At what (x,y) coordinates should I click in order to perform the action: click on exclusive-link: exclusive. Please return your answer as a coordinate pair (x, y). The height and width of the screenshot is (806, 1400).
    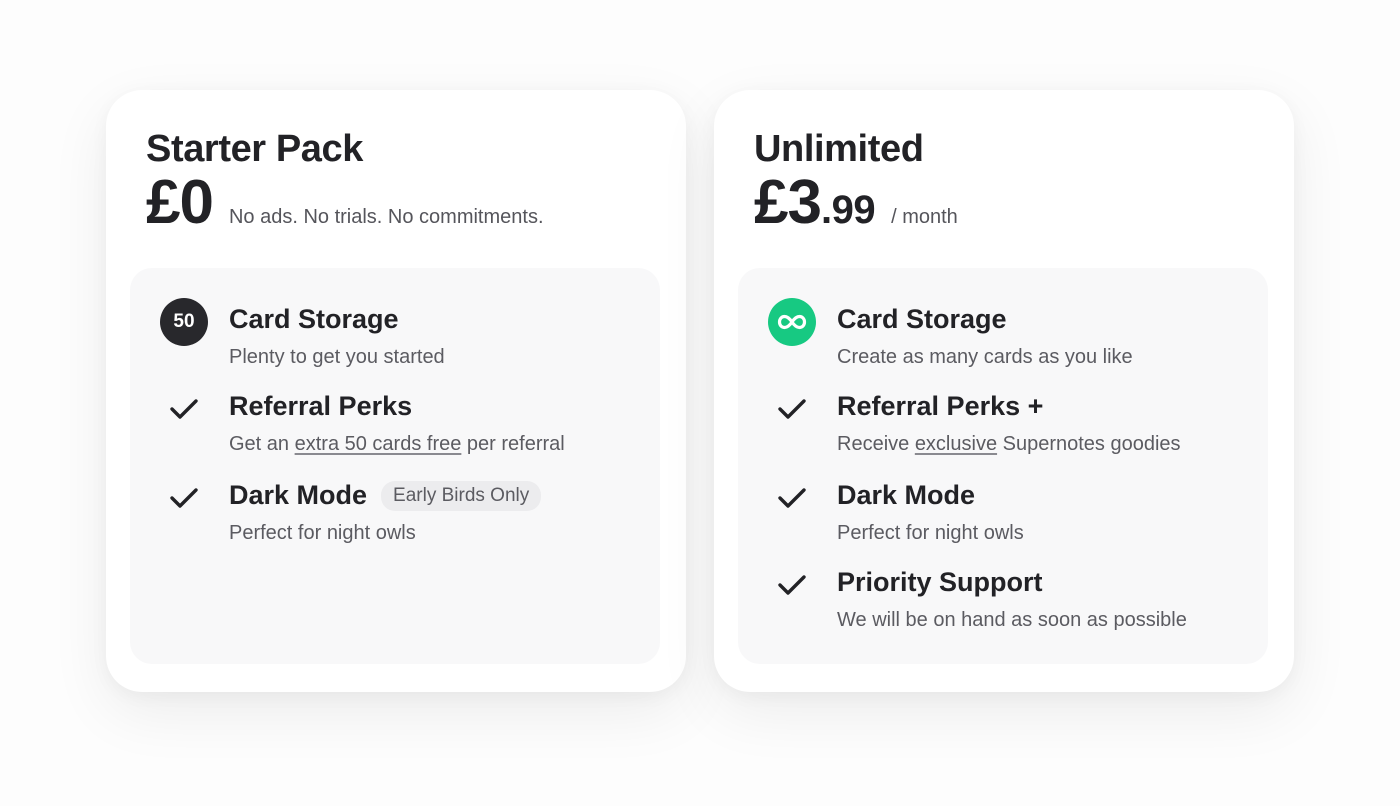
    Looking at the image, I should click on (956, 444).